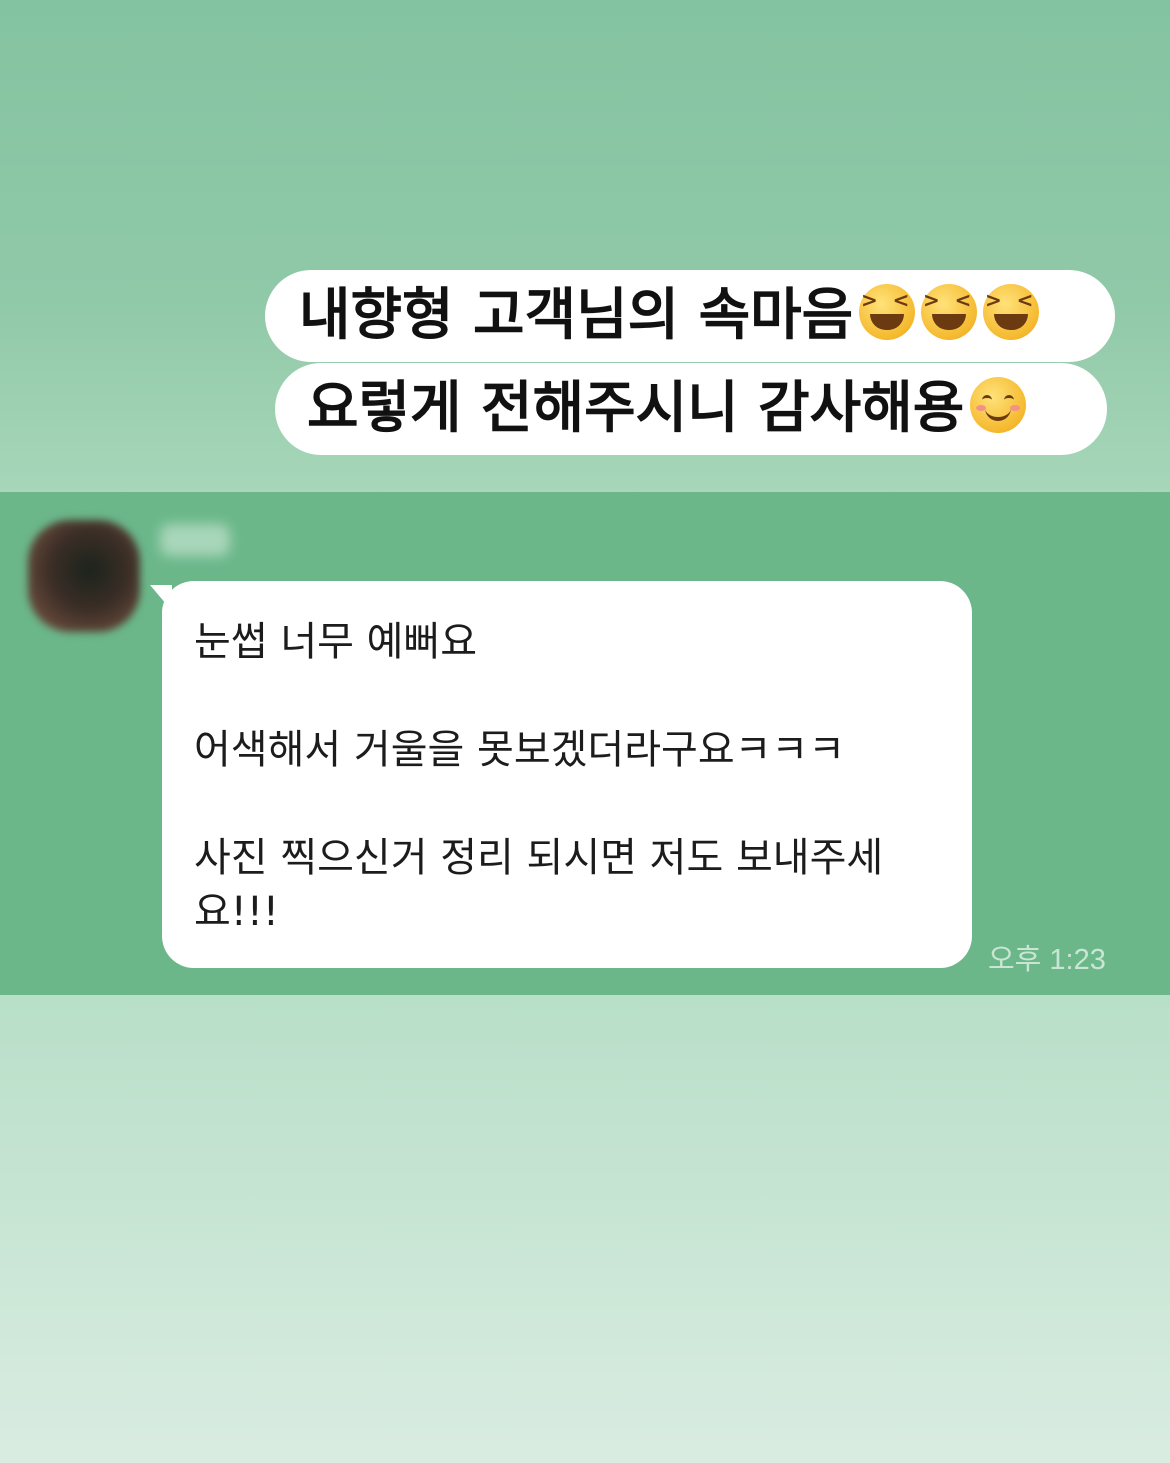 The width and height of the screenshot is (1170, 1463). What do you see at coordinates (520, 750) in the screenshot?
I see `message-line: 어색해서 거울을 못보겠더라구요ㅋㅋㅋ` at bounding box center [520, 750].